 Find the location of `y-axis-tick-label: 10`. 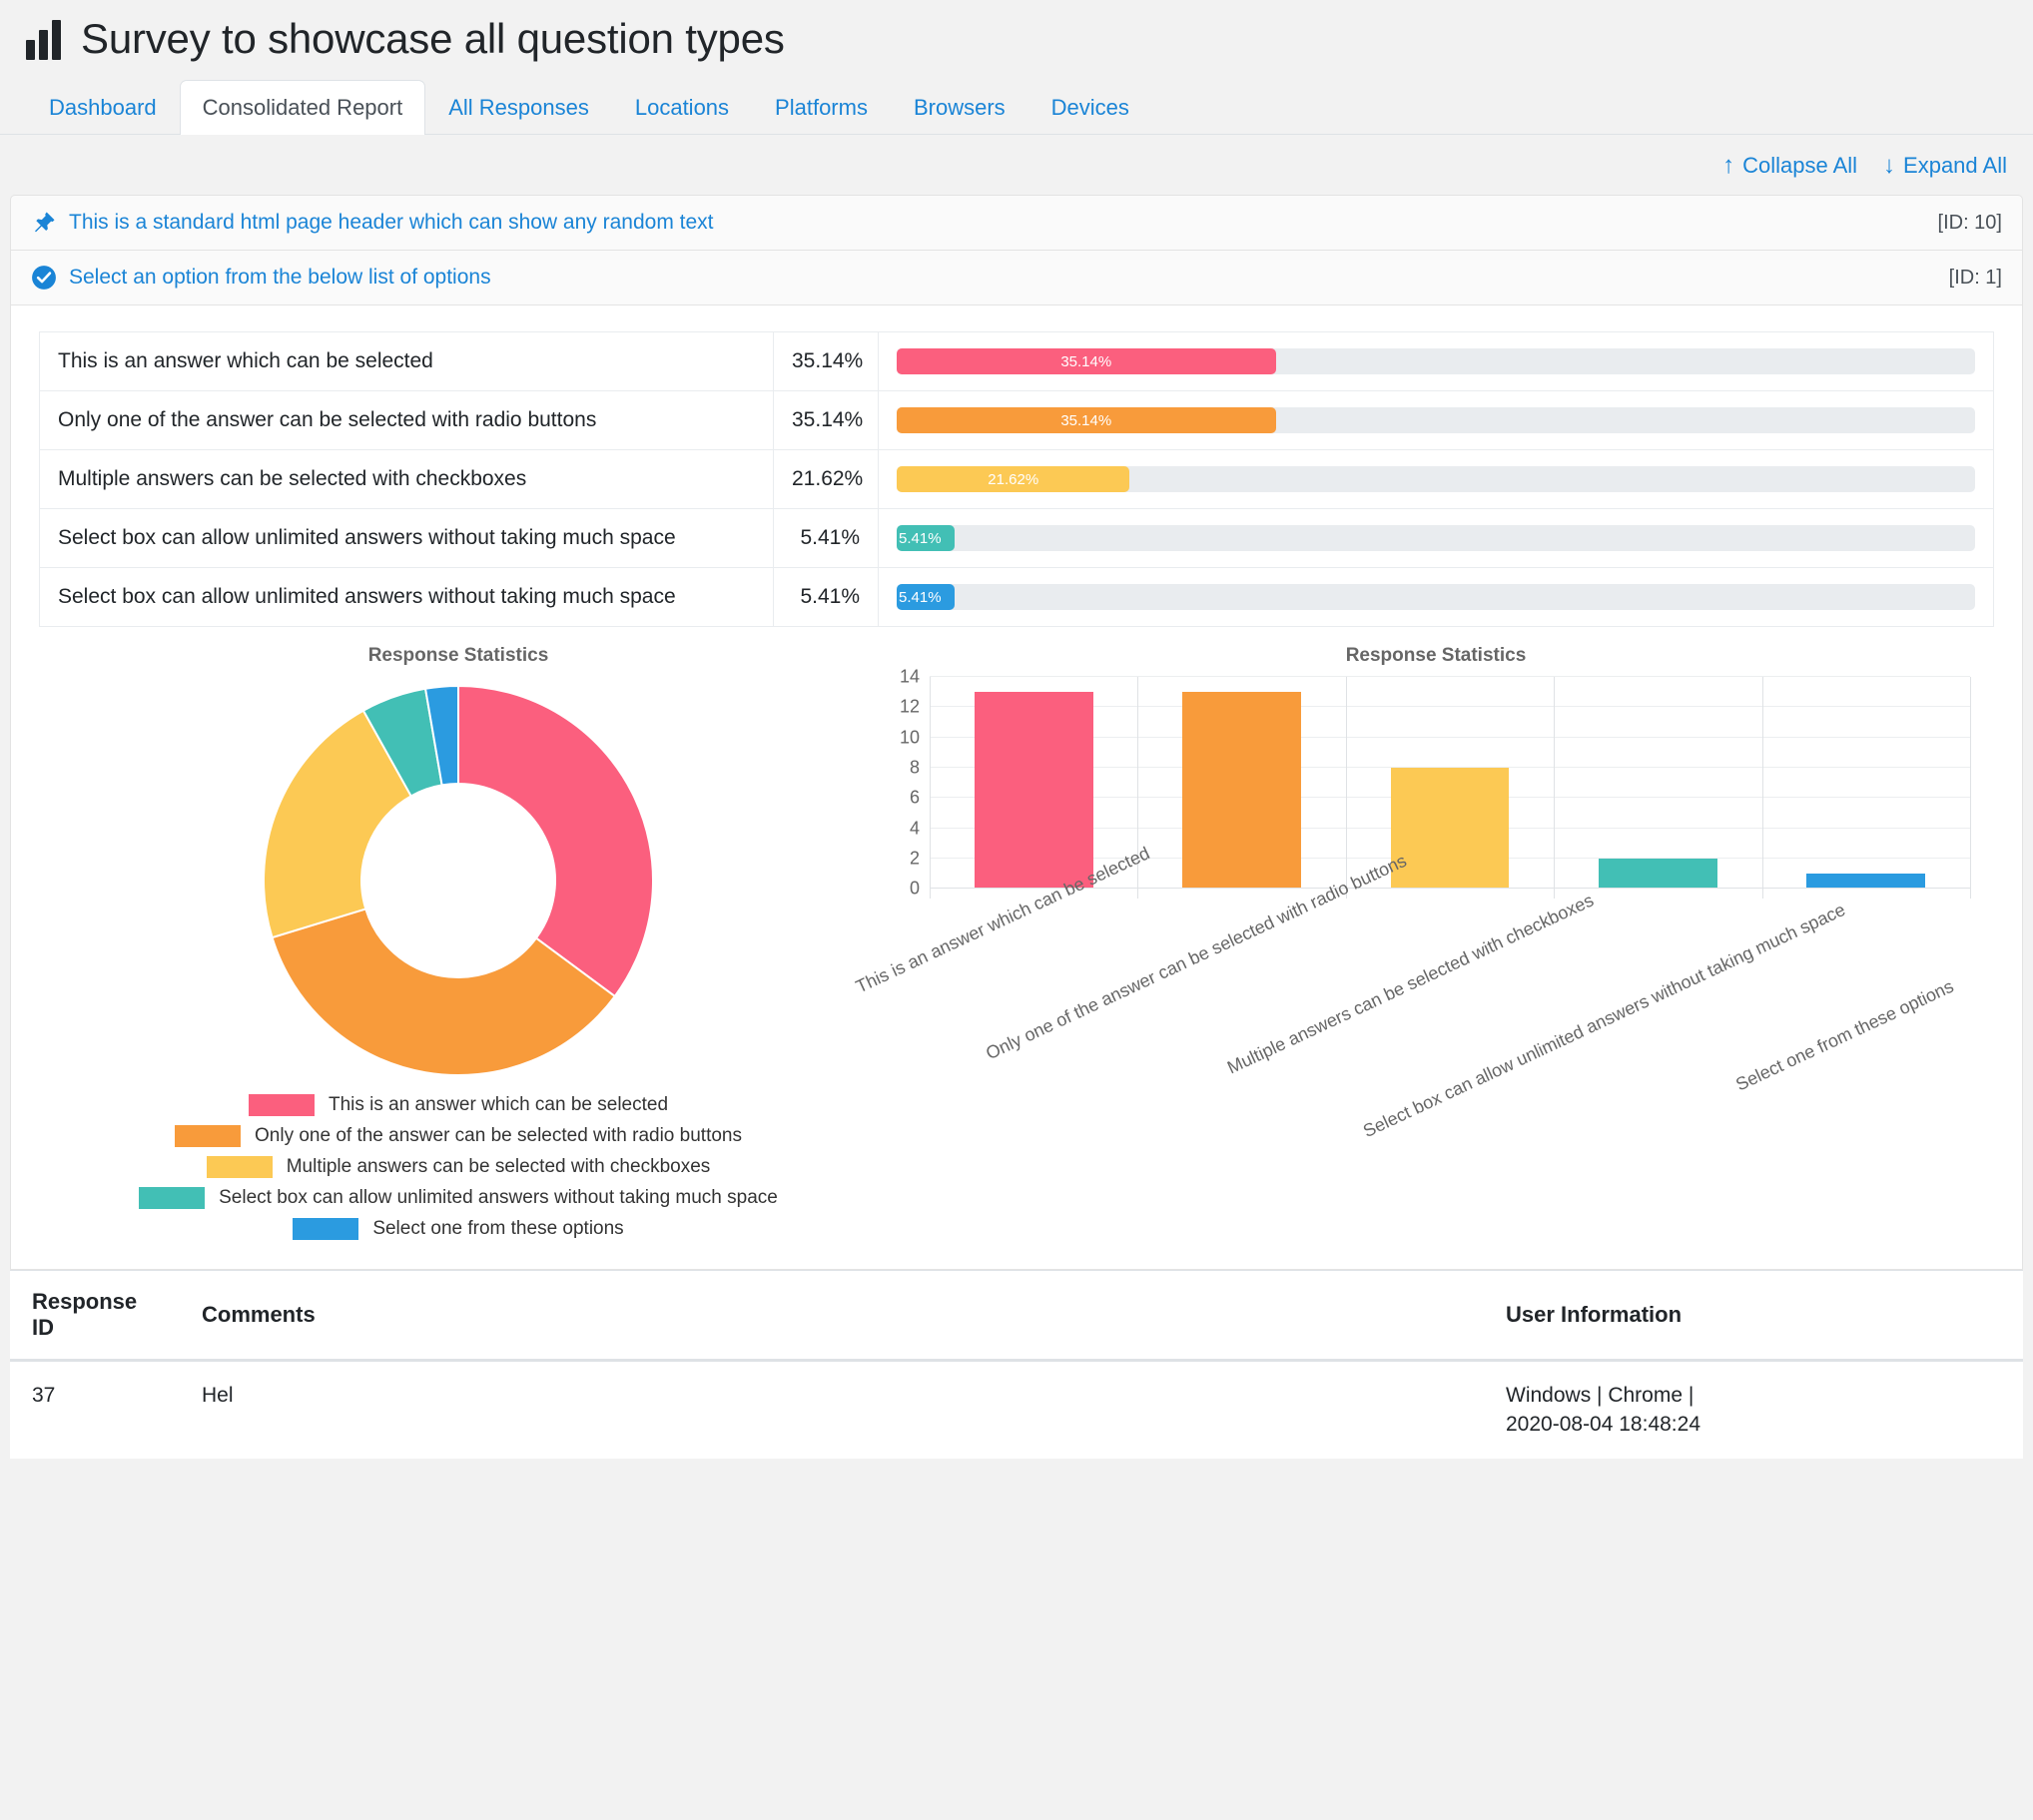

y-axis-tick-label: 10 is located at coordinates (909, 737).